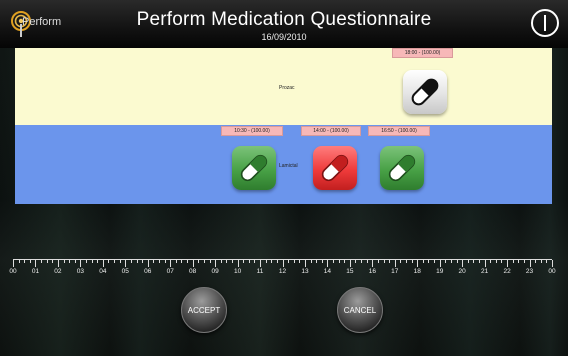  I want to click on hour-label: 17, so click(395, 271).